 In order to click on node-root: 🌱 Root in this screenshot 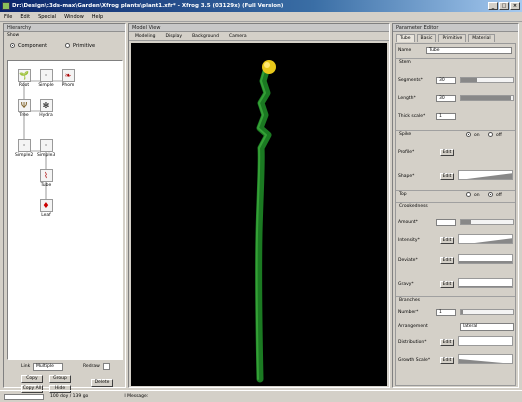, I will do `click(24, 78)`.